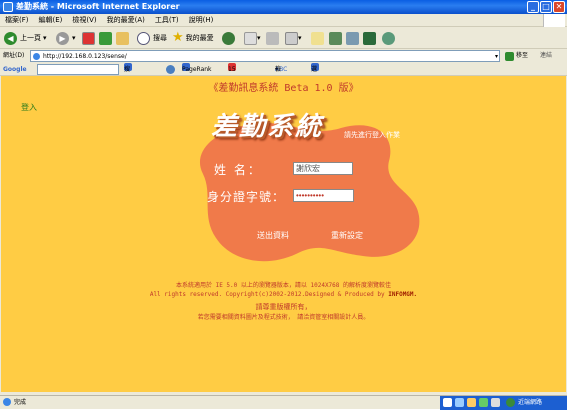  What do you see at coordinates (14, 55) in the screenshot?
I see `address-label: 網址(D)` at bounding box center [14, 55].